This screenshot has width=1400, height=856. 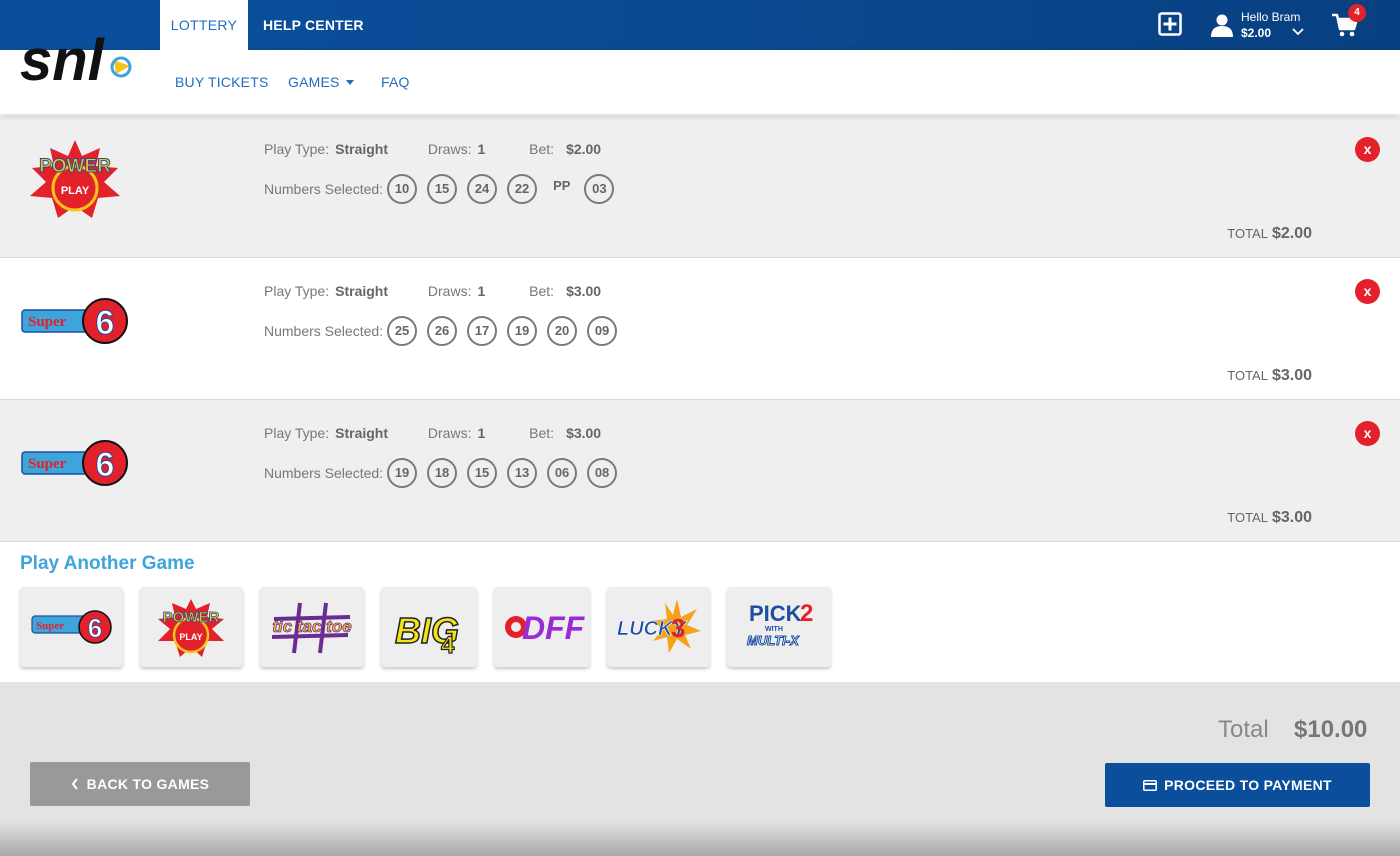 I want to click on game-card-tic-tac-toe: tic tac toe, so click(x=312, y=627).